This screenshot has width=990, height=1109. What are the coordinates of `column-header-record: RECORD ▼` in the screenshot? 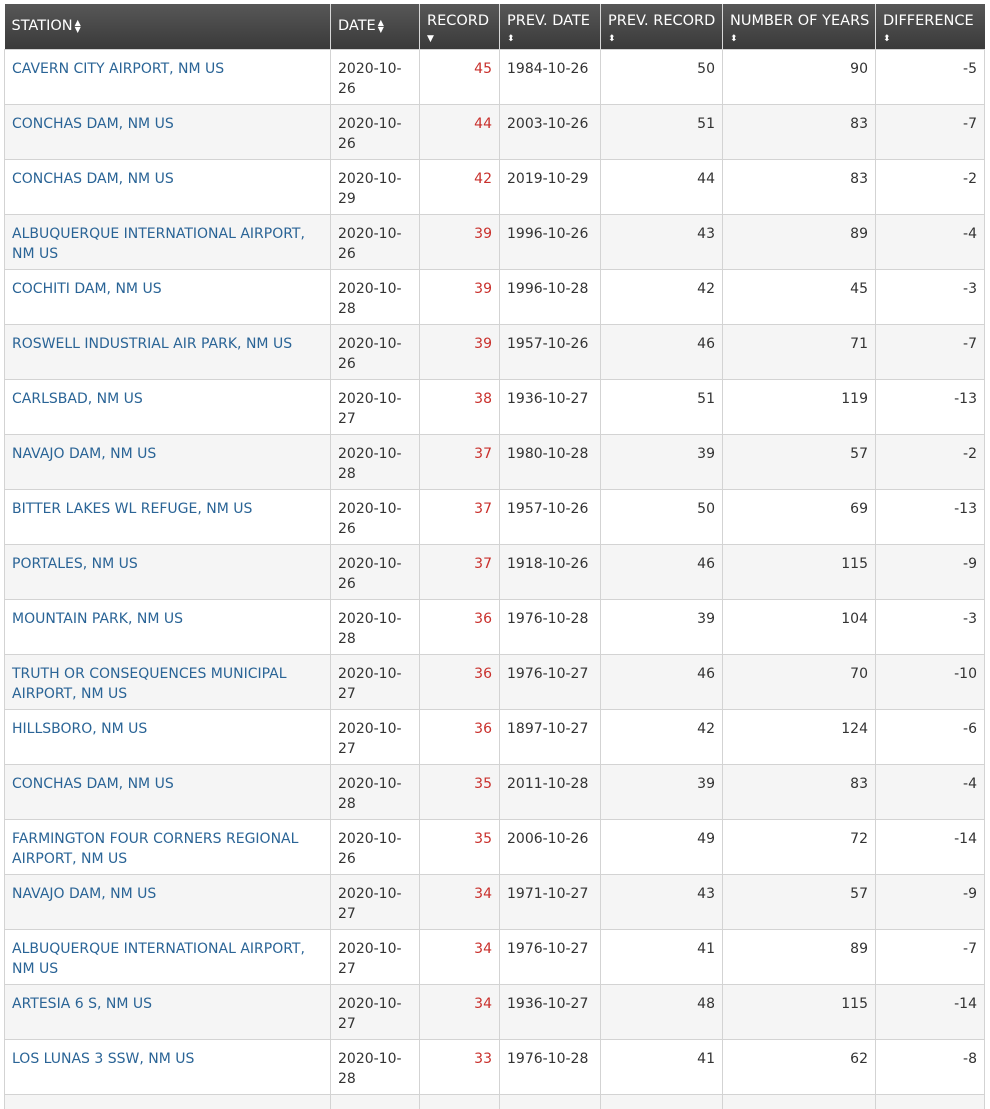 It's located at (459, 26).